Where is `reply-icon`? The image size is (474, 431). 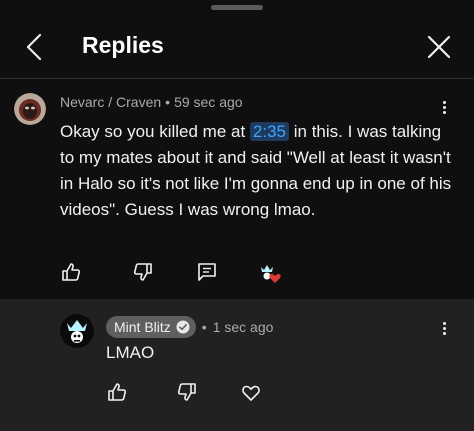
reply-icon is located at coordinates (207, 272).